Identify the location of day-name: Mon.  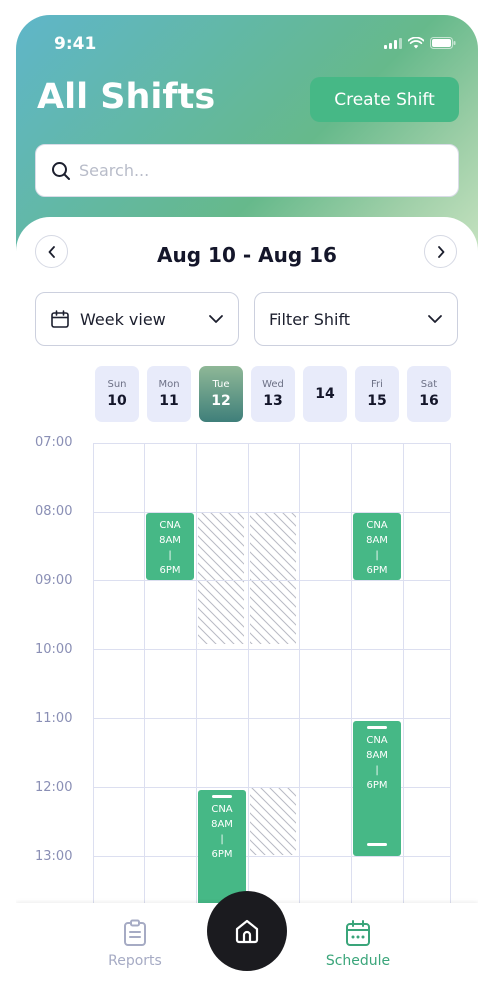
(169, 384).